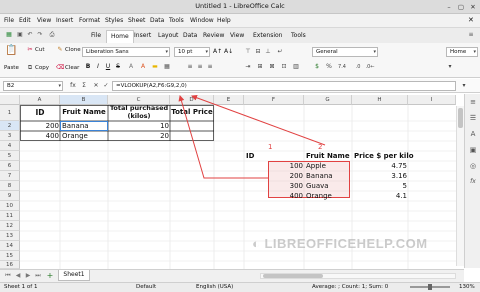  What do you see at coordinates (358, 276) in the screenshot?
I see `horizontal-scrollbar` at bounding box center [358, 276].